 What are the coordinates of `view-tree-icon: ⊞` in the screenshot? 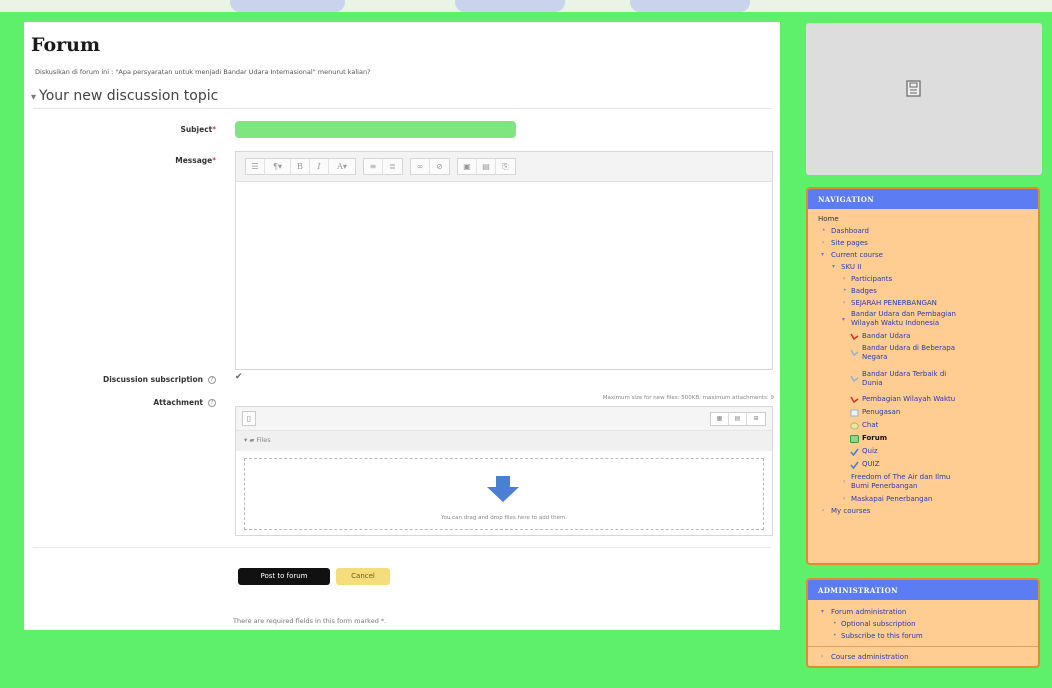 It's located at (756, 419).